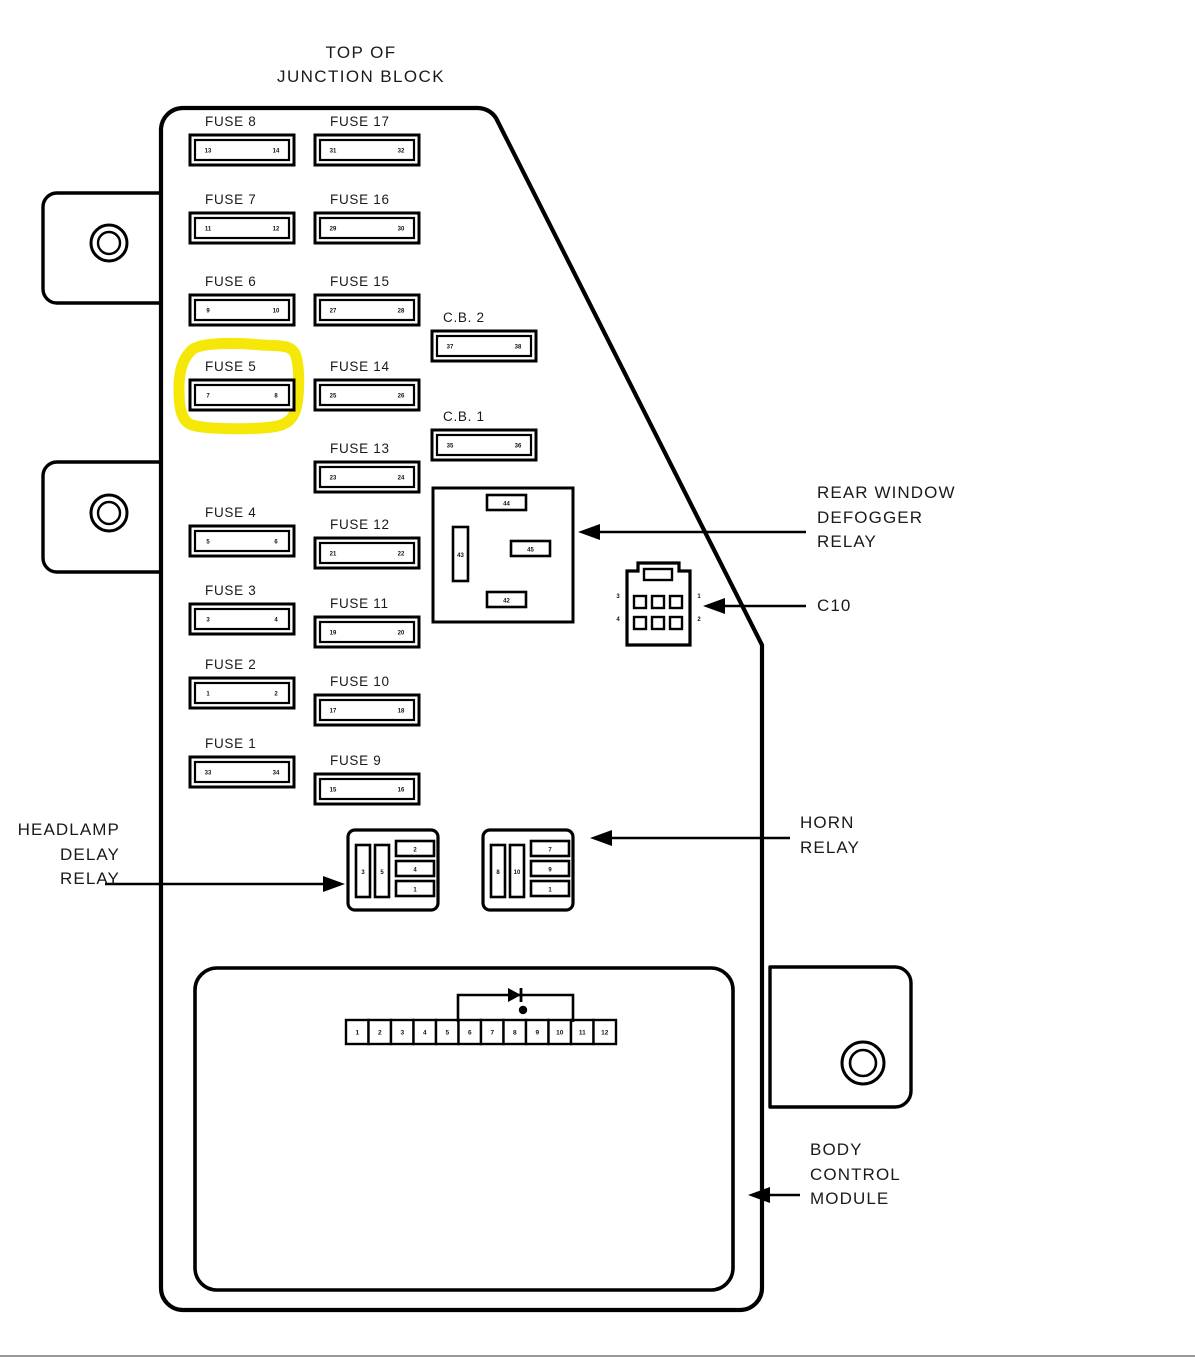 This screenshot has height=1363, width=1195. What do you see at coordinates (597, 1356) in the screenshot?
I see `page-bottom-rule` at bounding box center [597, 1356].